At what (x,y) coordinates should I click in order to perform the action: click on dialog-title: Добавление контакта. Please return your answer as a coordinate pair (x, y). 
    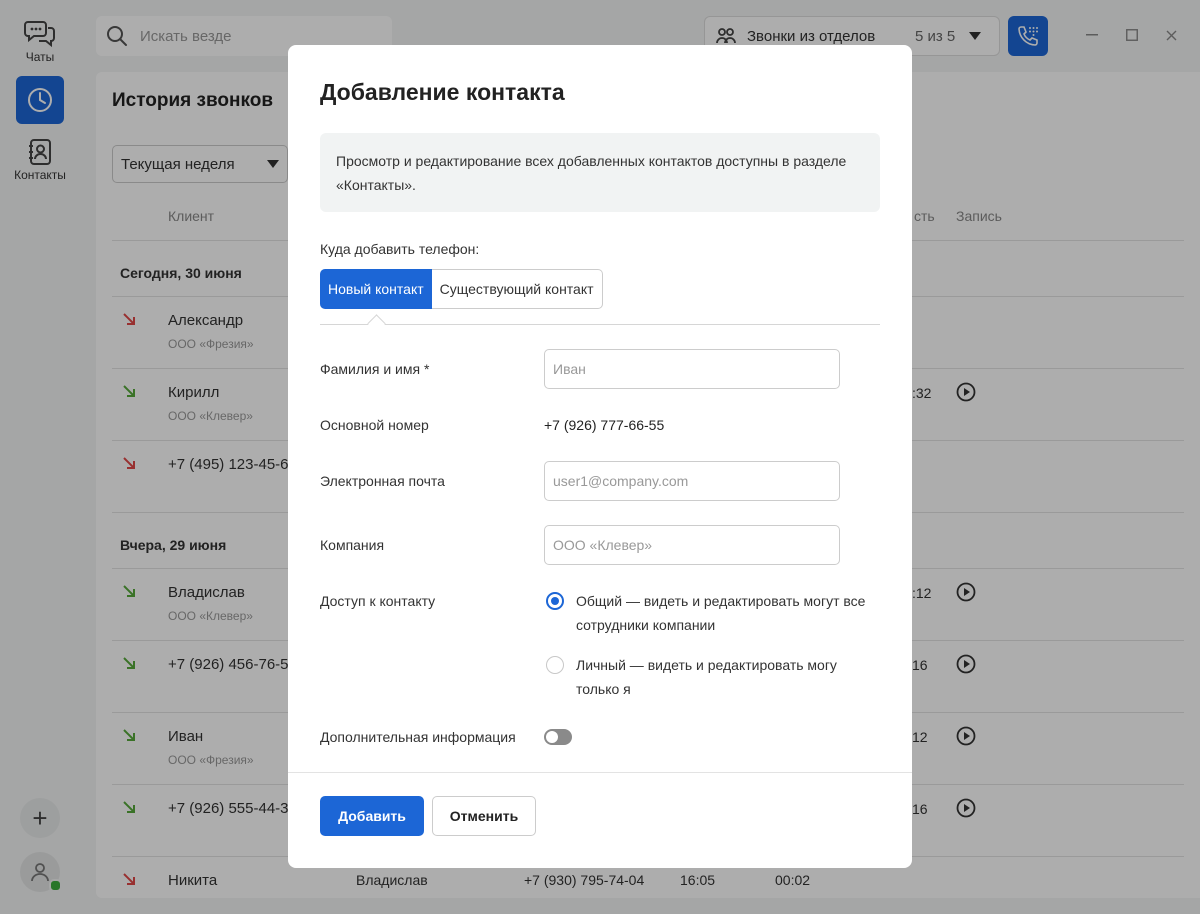
    Looking at the image, I should click on (442, 92).